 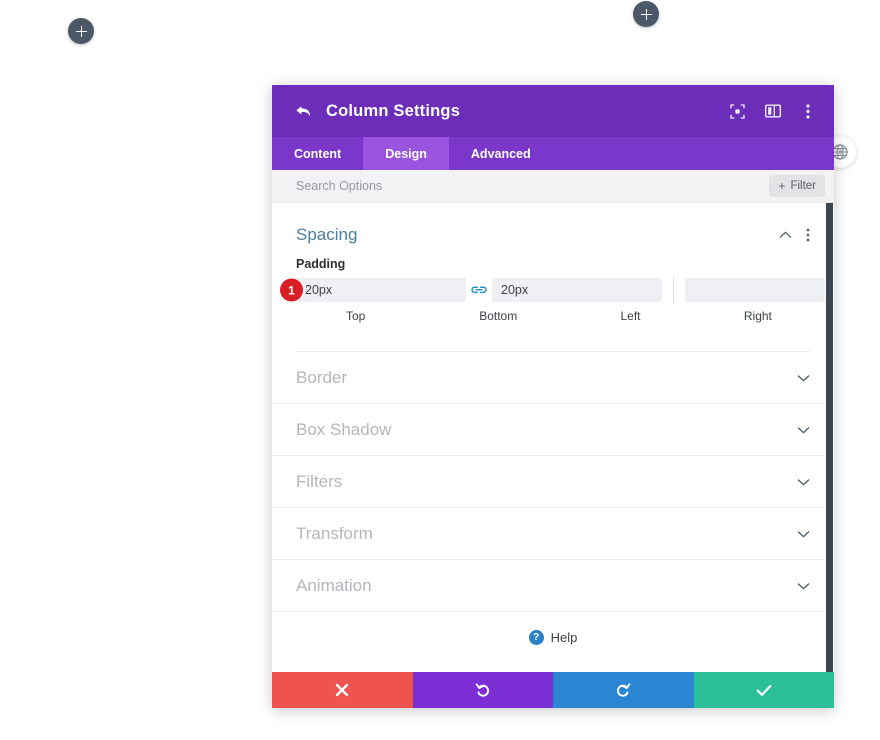 I want to click on help-label: Help, so click(x=564, y=637).